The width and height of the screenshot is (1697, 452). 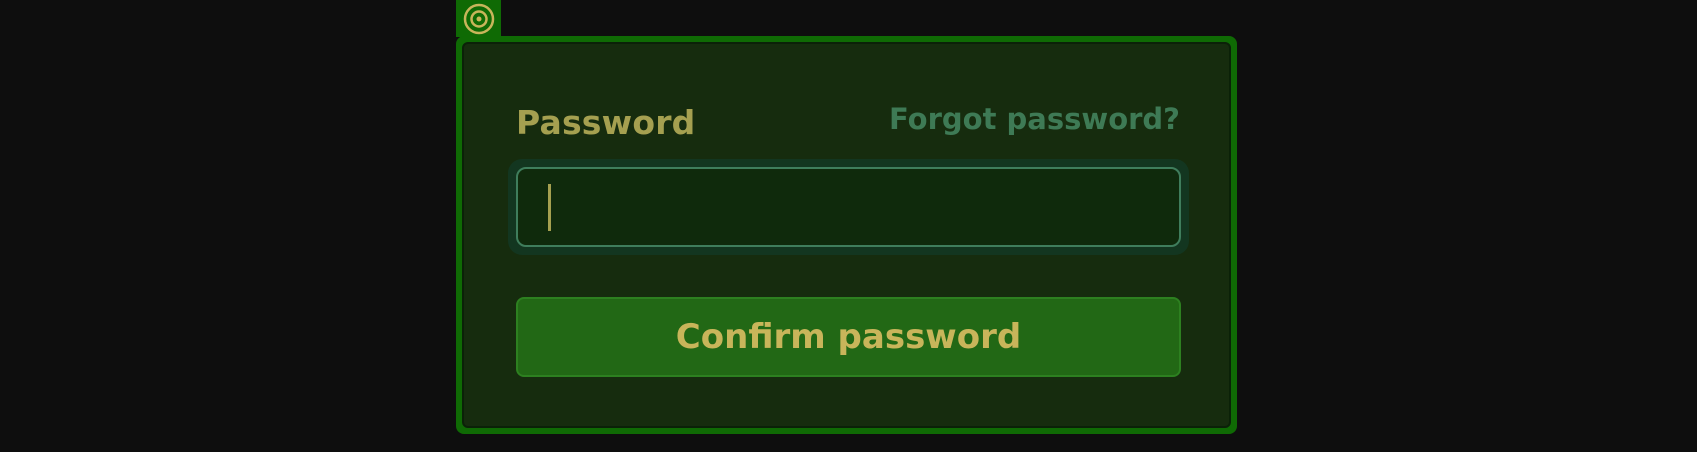 What do you see at coordinates (848, 207) in the screenshot?
I see `password-input` at bounding box center [848, 207].